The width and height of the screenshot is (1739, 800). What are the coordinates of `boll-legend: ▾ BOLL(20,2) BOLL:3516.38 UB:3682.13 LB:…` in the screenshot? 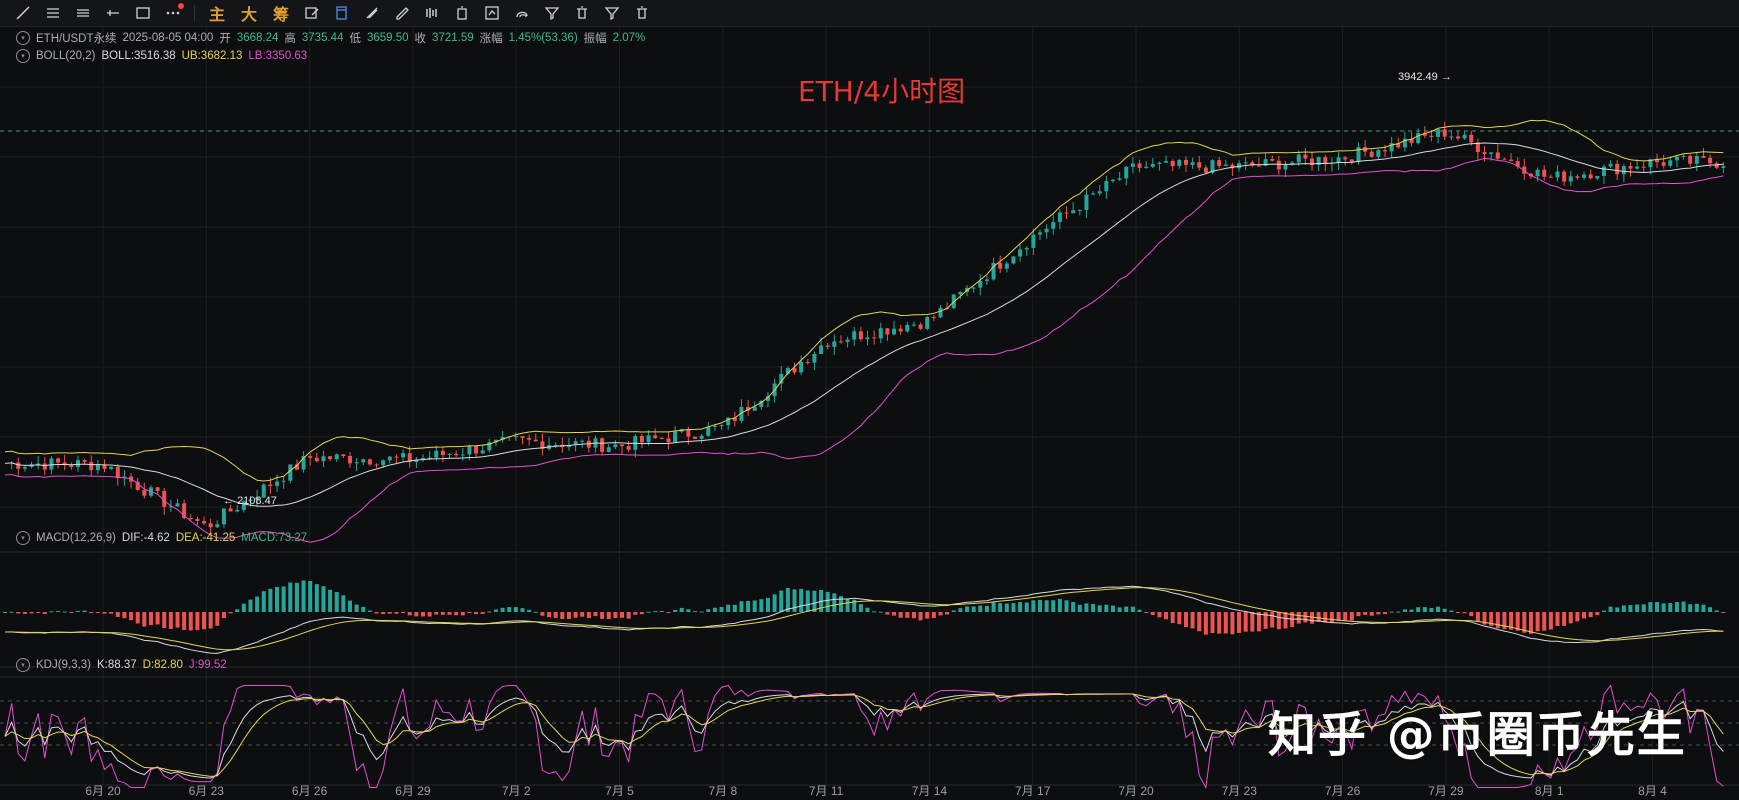 It's located at (161, 56).